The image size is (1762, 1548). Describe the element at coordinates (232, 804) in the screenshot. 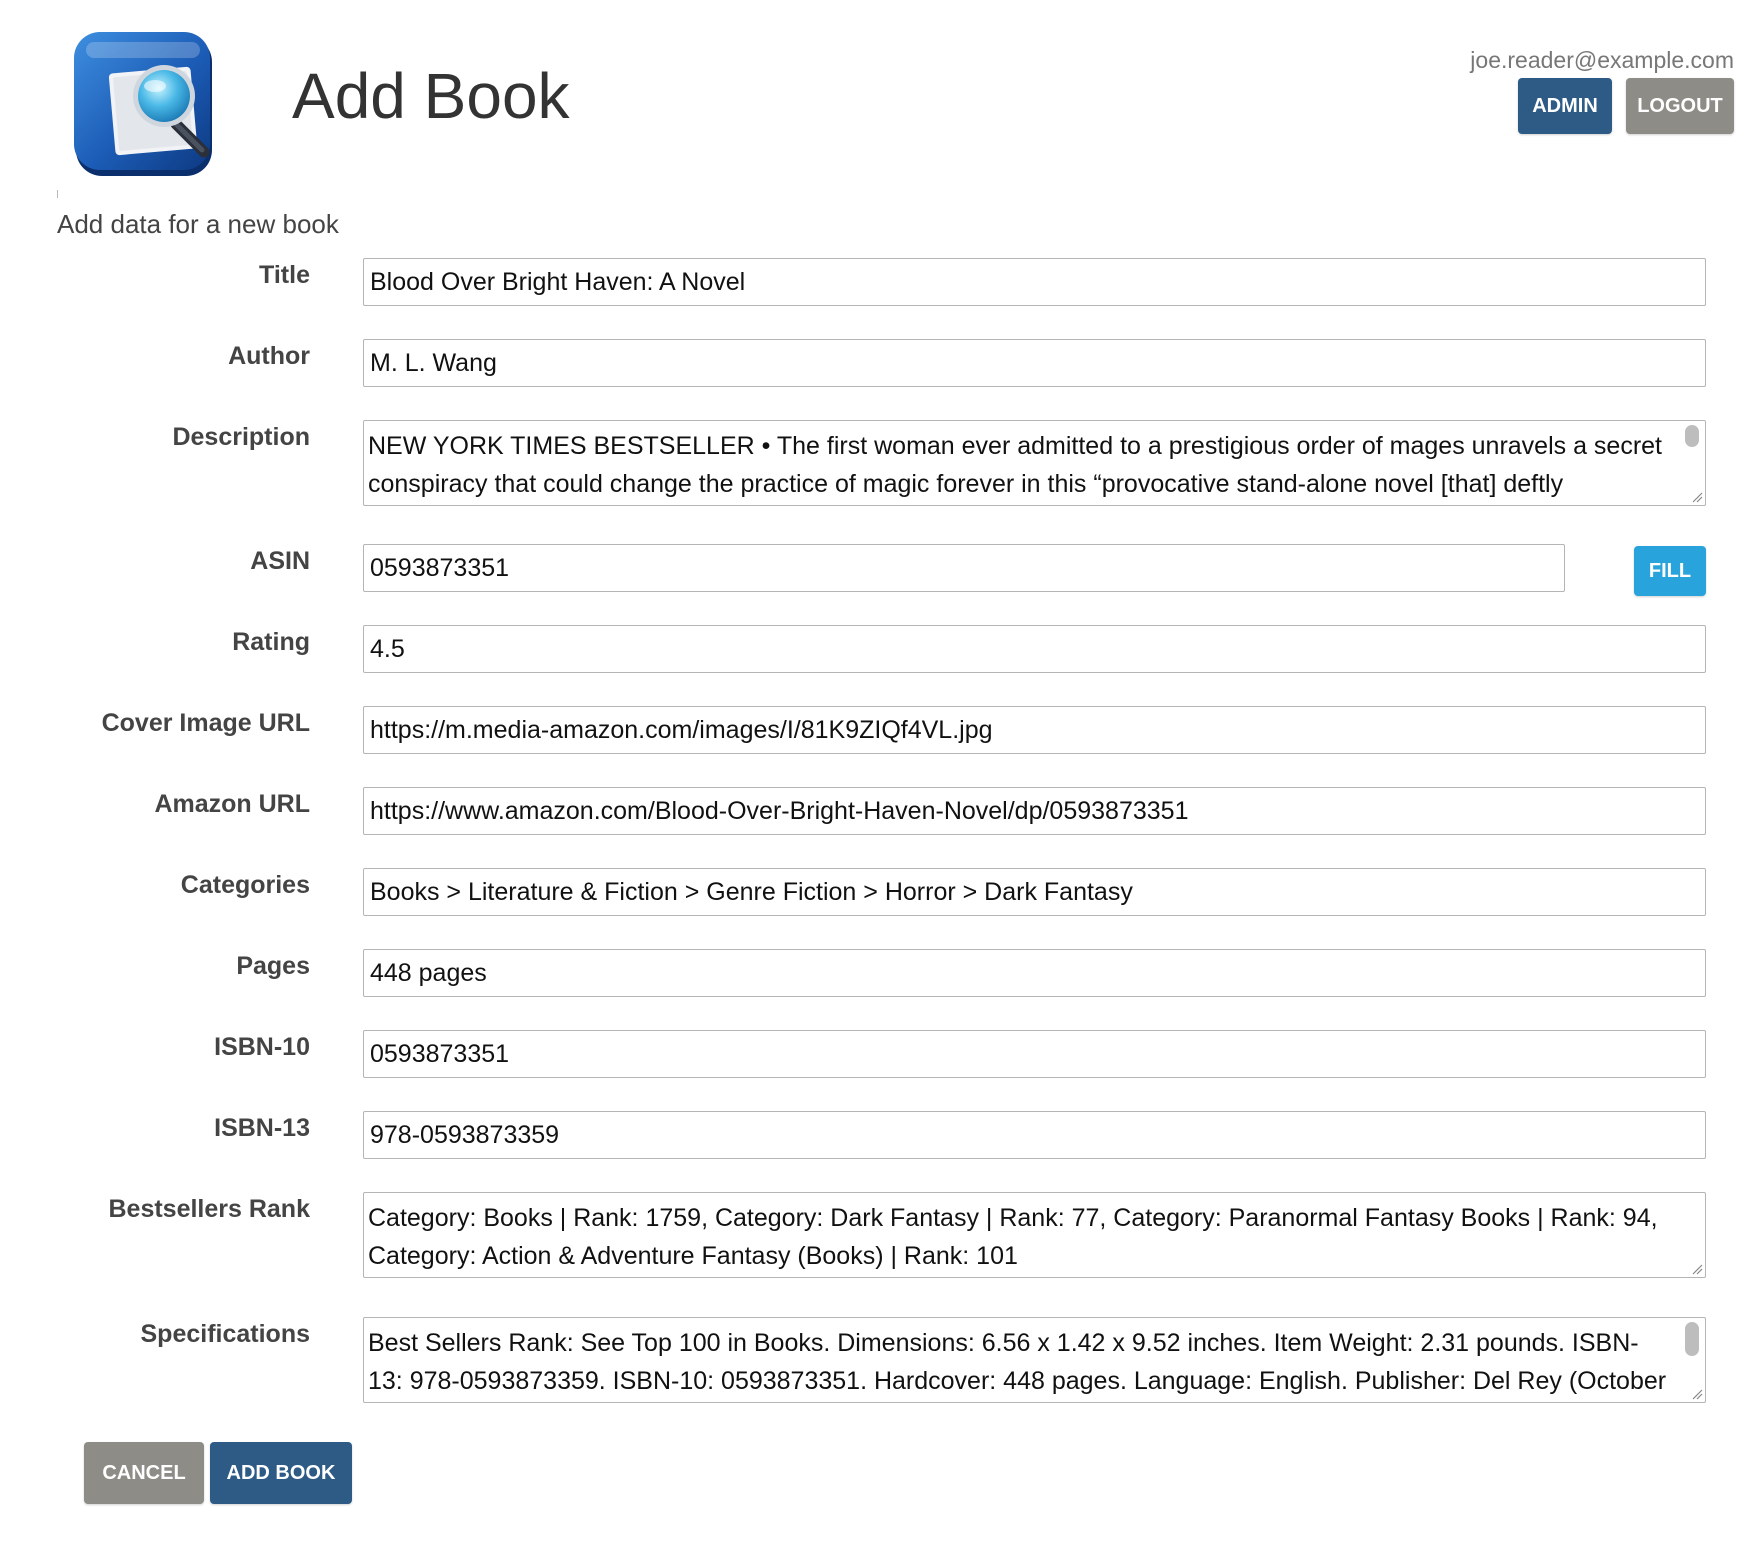

I see `amazon-url-label: Amazon URL` at that location.